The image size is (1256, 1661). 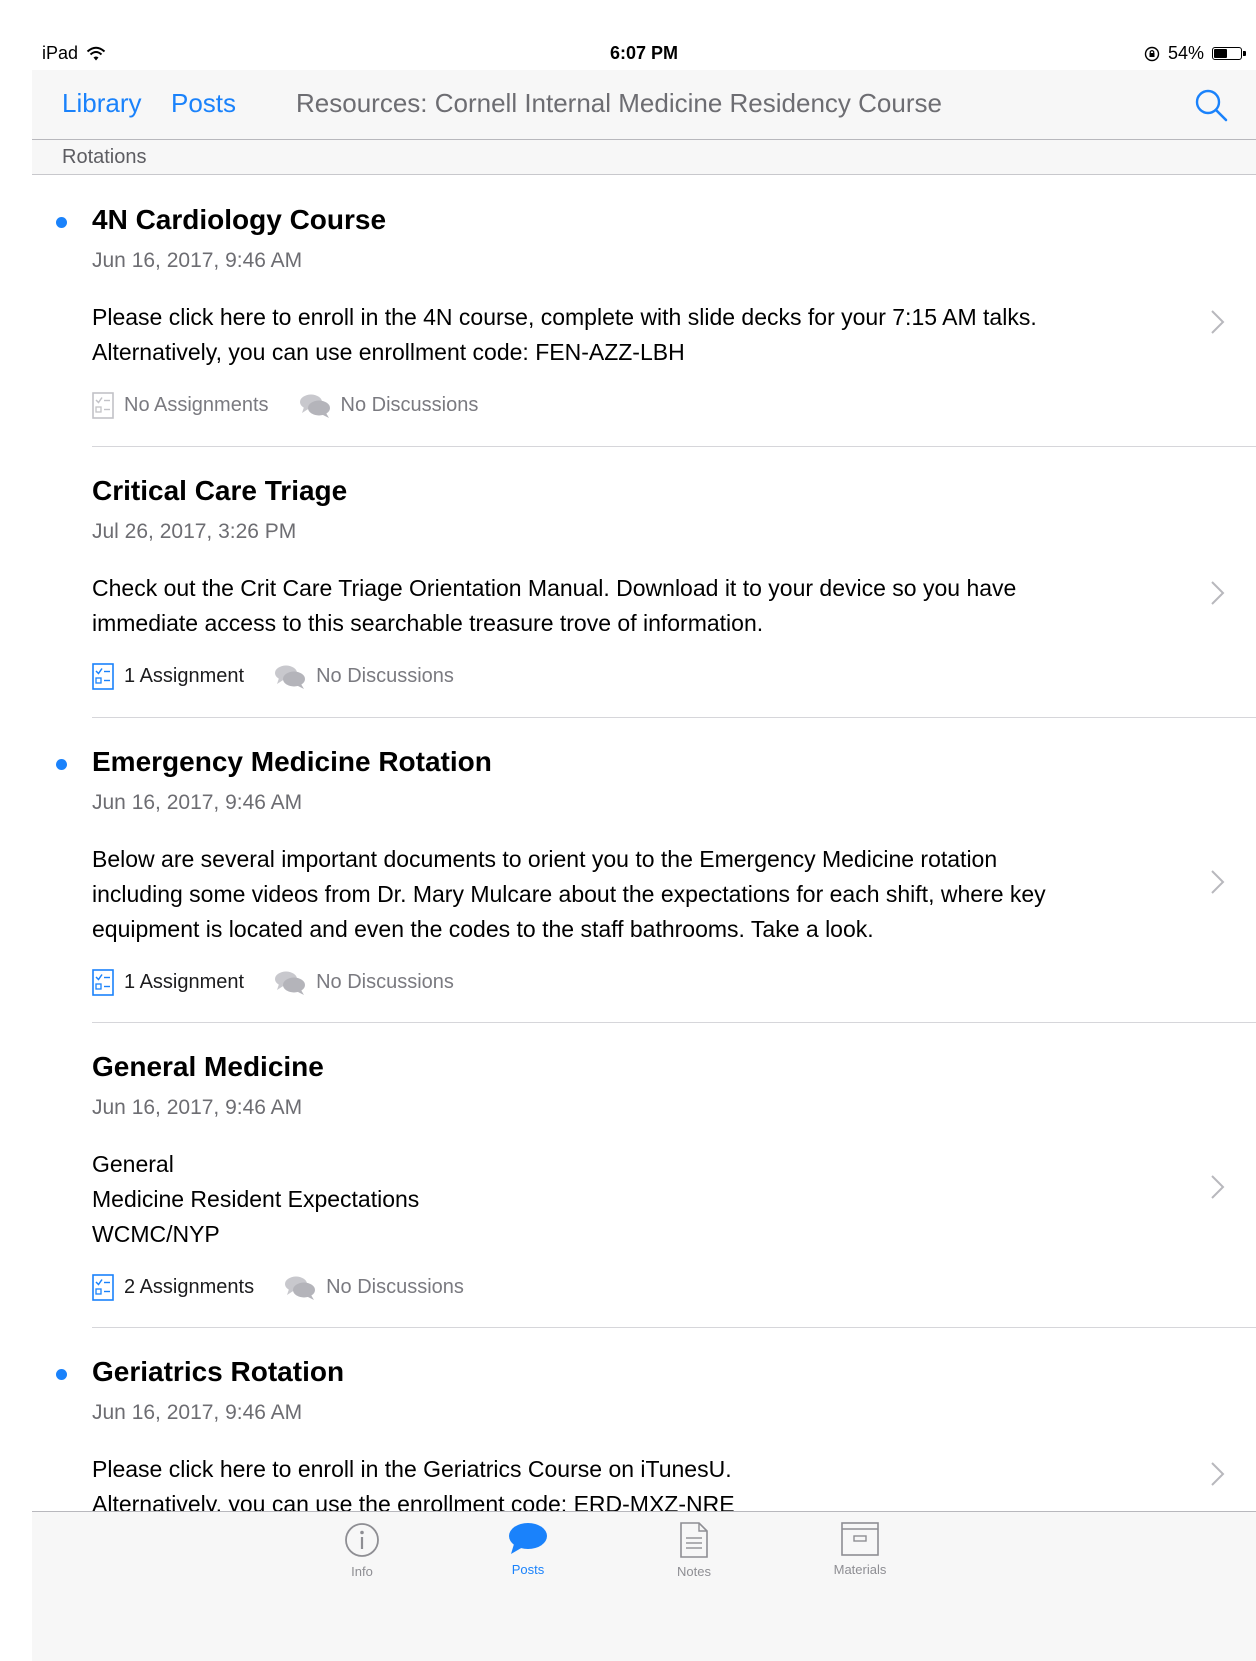 I want to click on assignments-count: No Assignments, so click(x=196, y=405).